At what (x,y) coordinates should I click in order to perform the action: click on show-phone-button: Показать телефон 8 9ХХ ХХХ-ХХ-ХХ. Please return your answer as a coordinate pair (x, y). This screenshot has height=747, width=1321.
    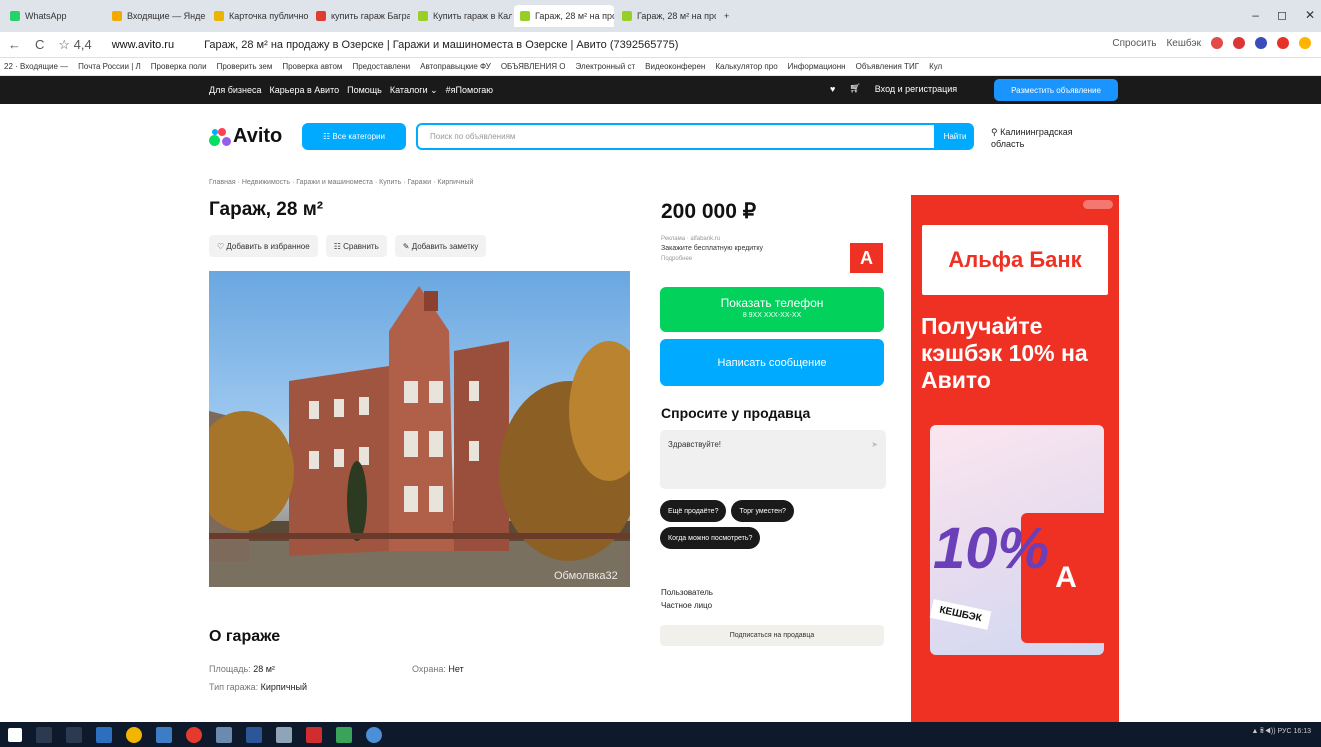
    Looking at the image, I should click on (772, 309).